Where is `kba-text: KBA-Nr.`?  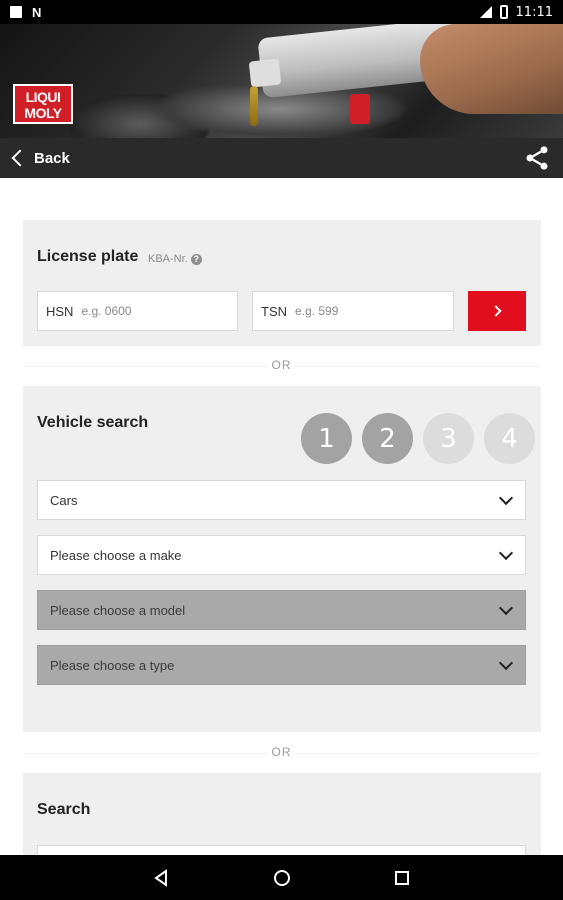 kba-text: KBA-Nr. is located at coordinates (168, 259).